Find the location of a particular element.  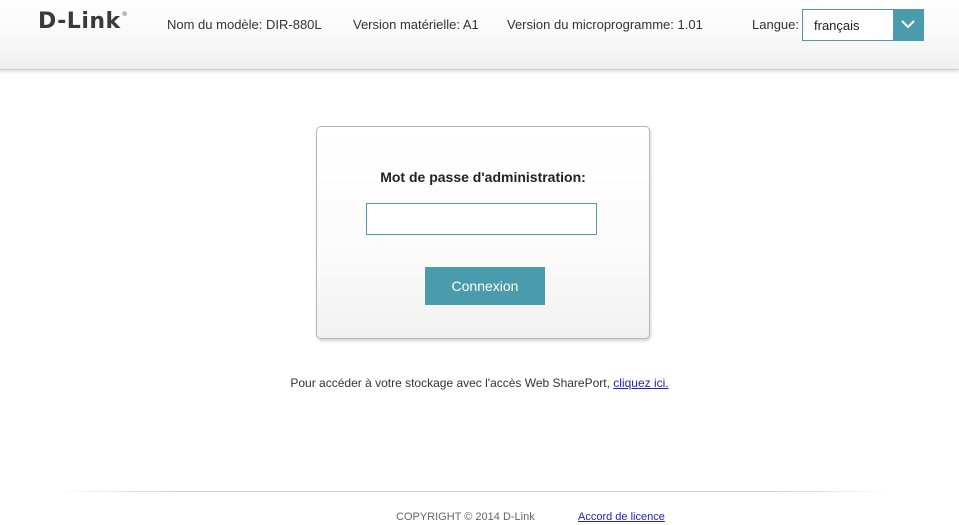

dlink-logo: D-Link® is located at coordinates (83, 21).